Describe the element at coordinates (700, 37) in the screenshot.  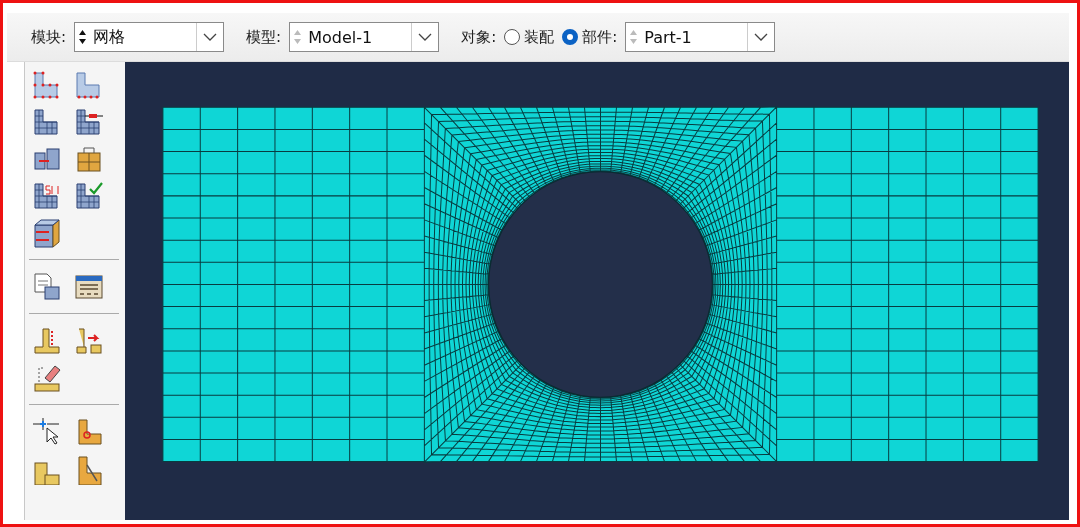
I see `part-dropdown: Part-1` at that location.